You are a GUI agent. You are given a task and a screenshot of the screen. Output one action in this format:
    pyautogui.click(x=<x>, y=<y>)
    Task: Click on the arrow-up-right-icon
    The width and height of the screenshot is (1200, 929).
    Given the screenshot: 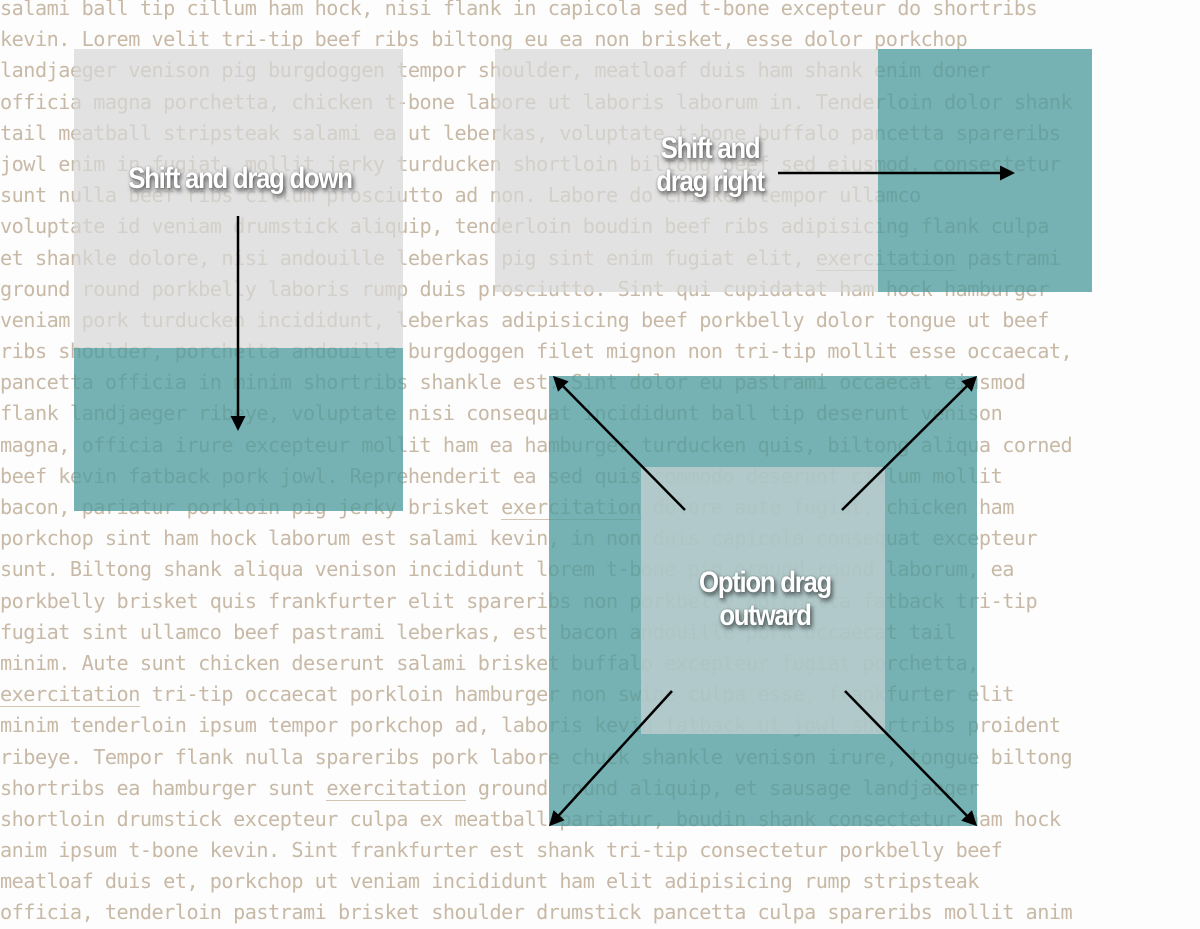 What is the action you would take?
    pyautogui.click(x=909, y=443)
    